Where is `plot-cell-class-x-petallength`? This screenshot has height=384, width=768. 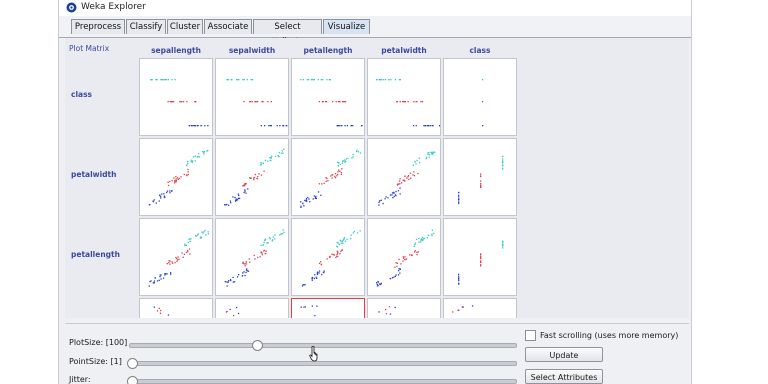
plot-cell-class-x-petallength is located at coordinates (328, 97).